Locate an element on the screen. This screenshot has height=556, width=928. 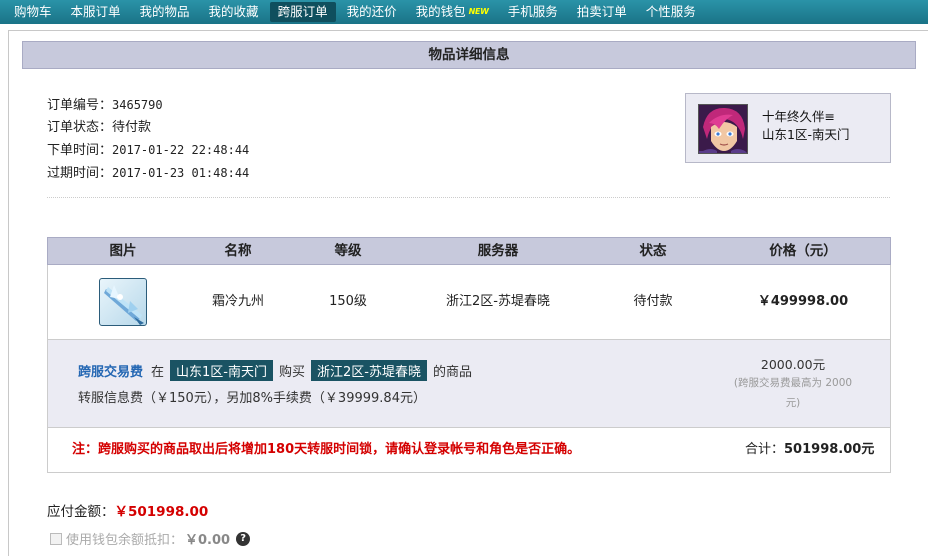
order-created: 2017-01-22 22:48:44 is located at coordinates (181, 150).